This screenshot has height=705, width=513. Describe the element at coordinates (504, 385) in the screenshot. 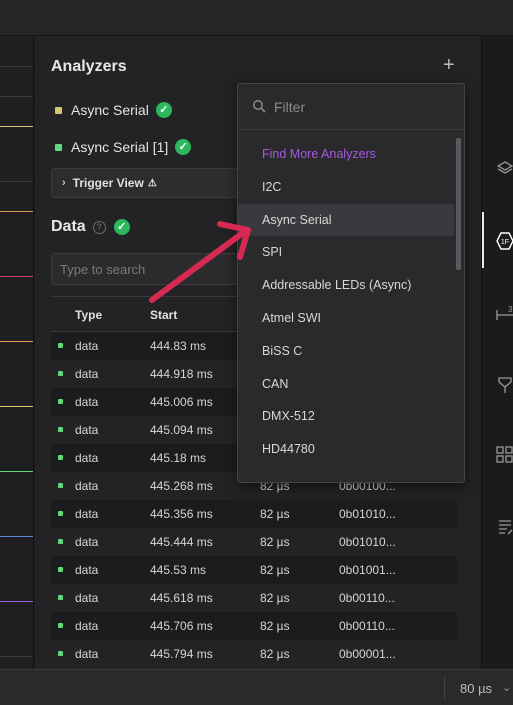

I see `measurement-icon` at that location.